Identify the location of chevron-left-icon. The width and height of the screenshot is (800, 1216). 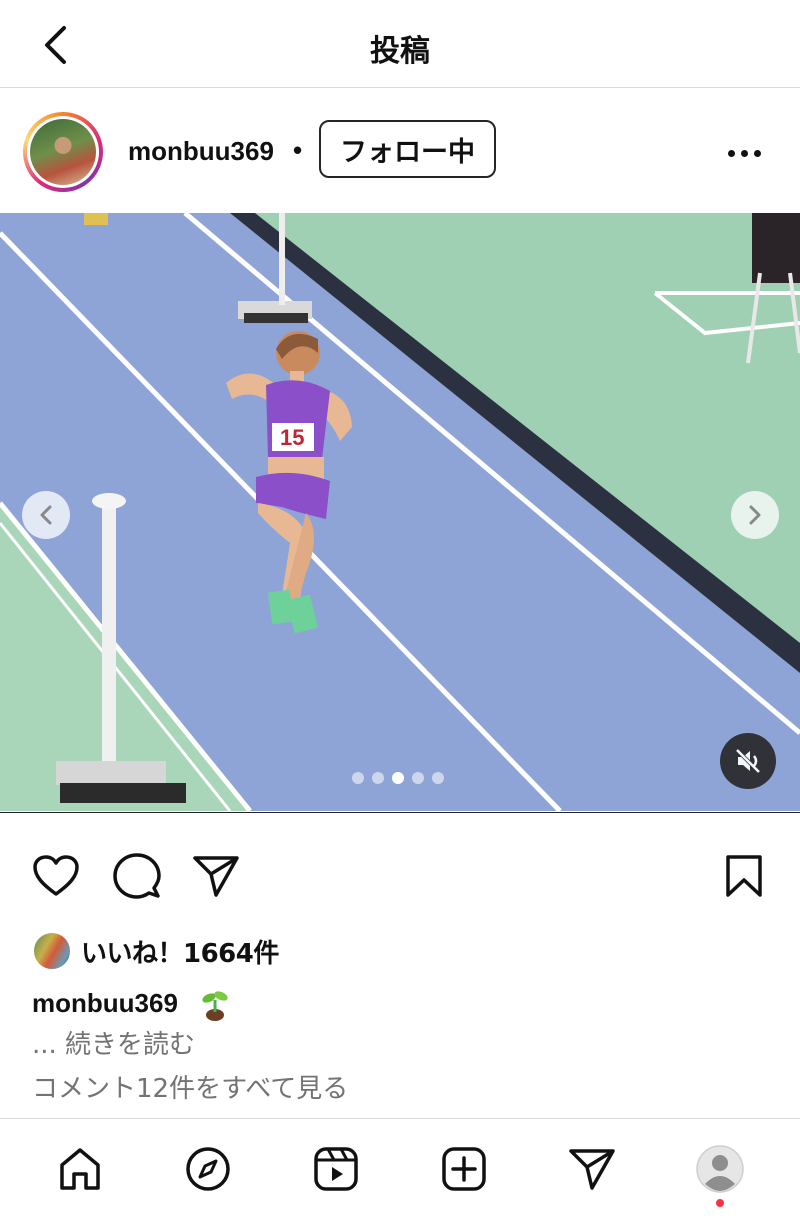
(46, 515).